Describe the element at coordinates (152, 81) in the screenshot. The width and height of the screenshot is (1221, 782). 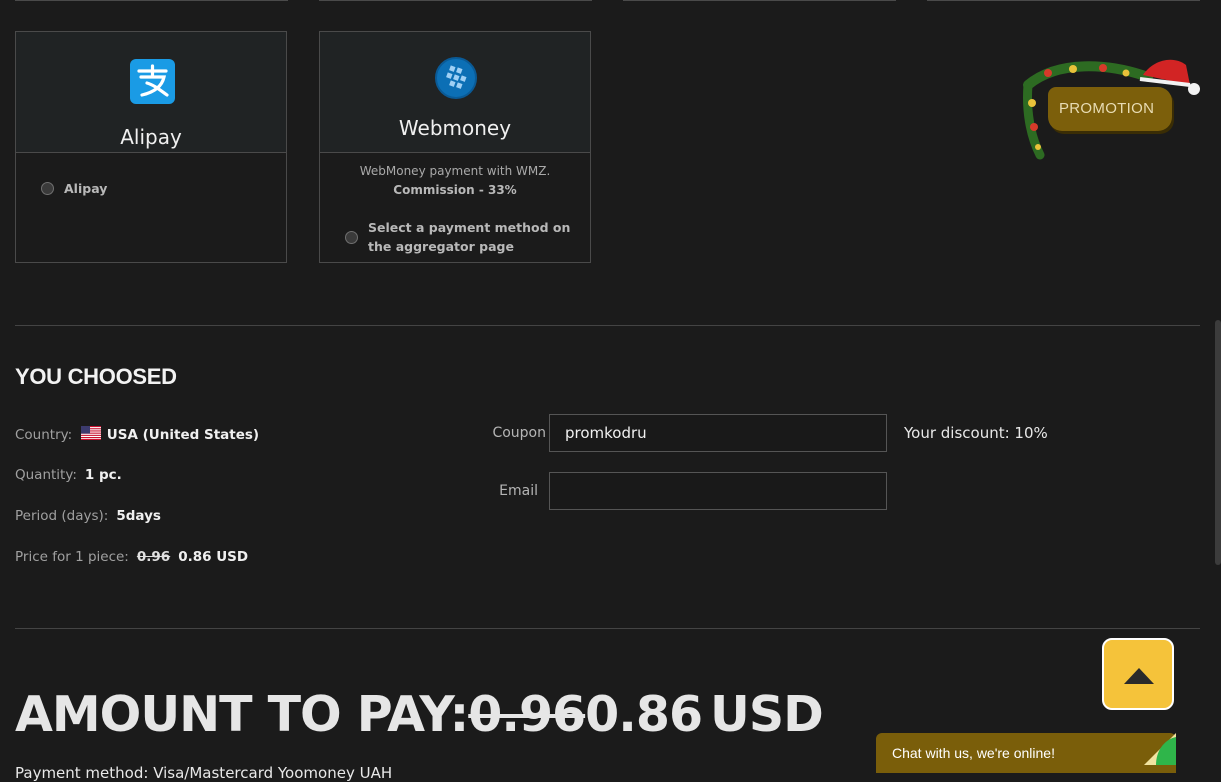
I see `alipay-icon` at that location.